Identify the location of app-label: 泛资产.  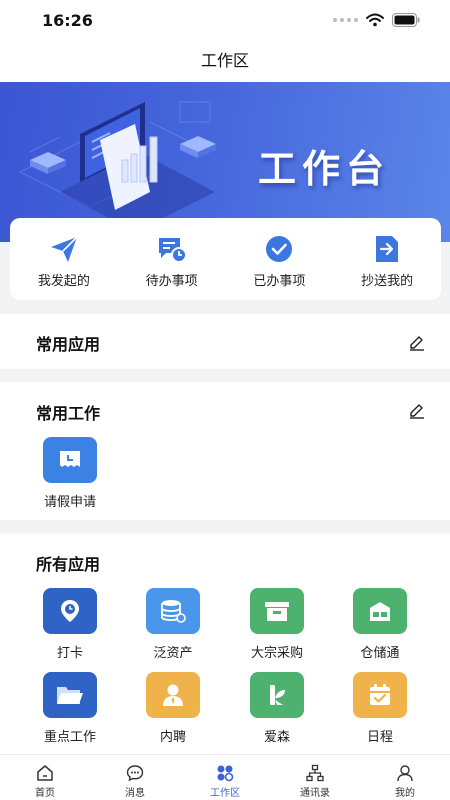
(173, 653).